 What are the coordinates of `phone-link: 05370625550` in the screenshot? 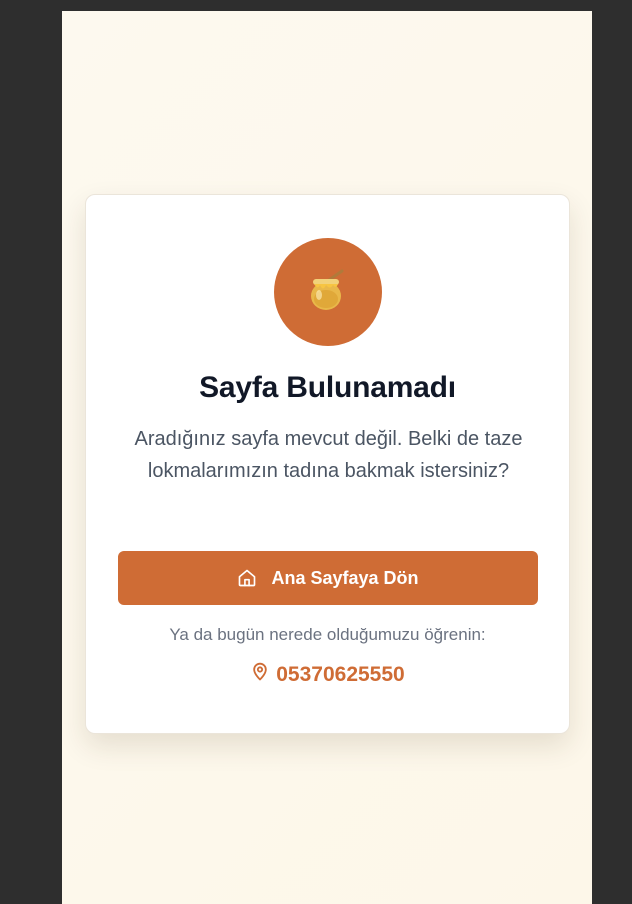 It's located at (327, 675).